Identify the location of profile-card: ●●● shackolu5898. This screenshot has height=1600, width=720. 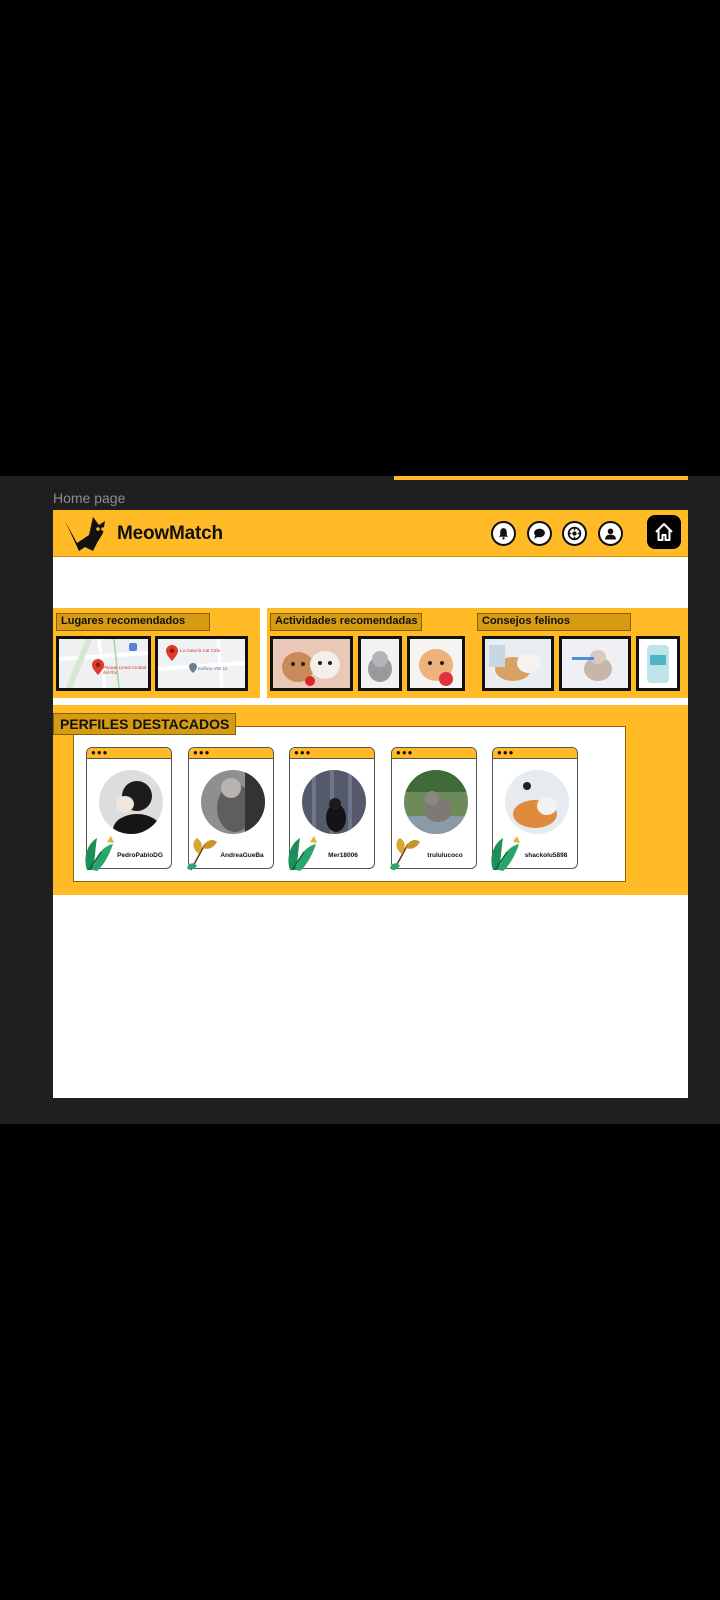
(534, 809).